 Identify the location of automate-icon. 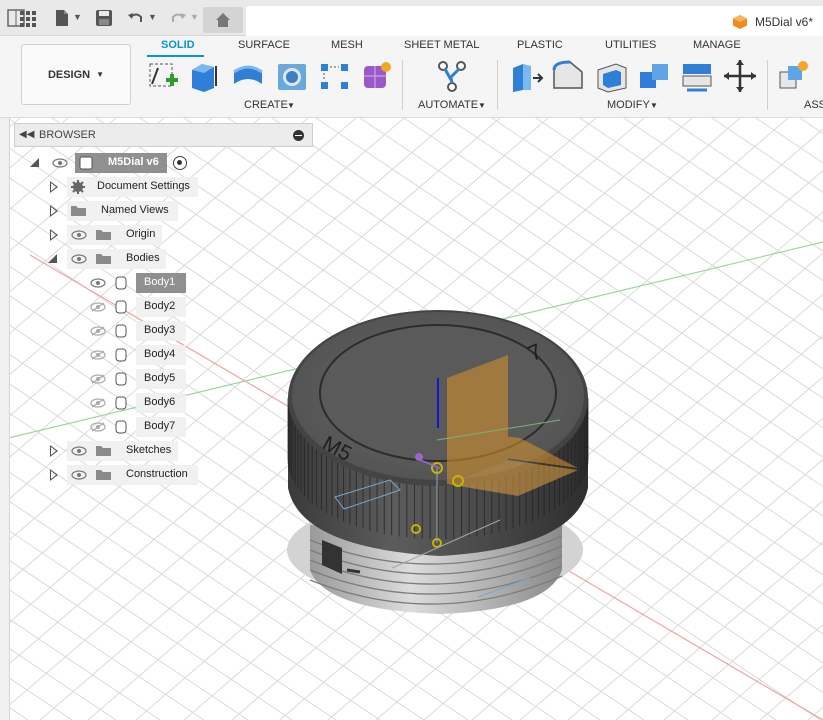
(452, 76).